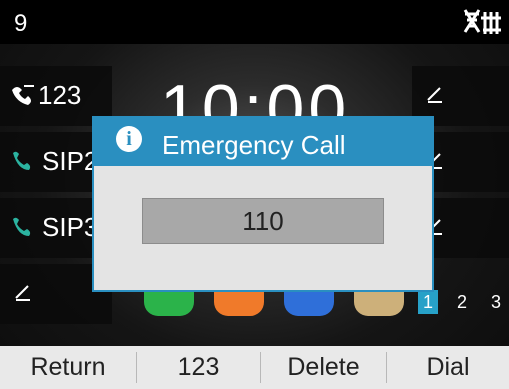 Image resolution: width=509 pixels, height=389 pixels. What do you see at coordinates (448, 367) in the screenshot?
I see `dial-button: Dial` at bounding box center [448, 367].